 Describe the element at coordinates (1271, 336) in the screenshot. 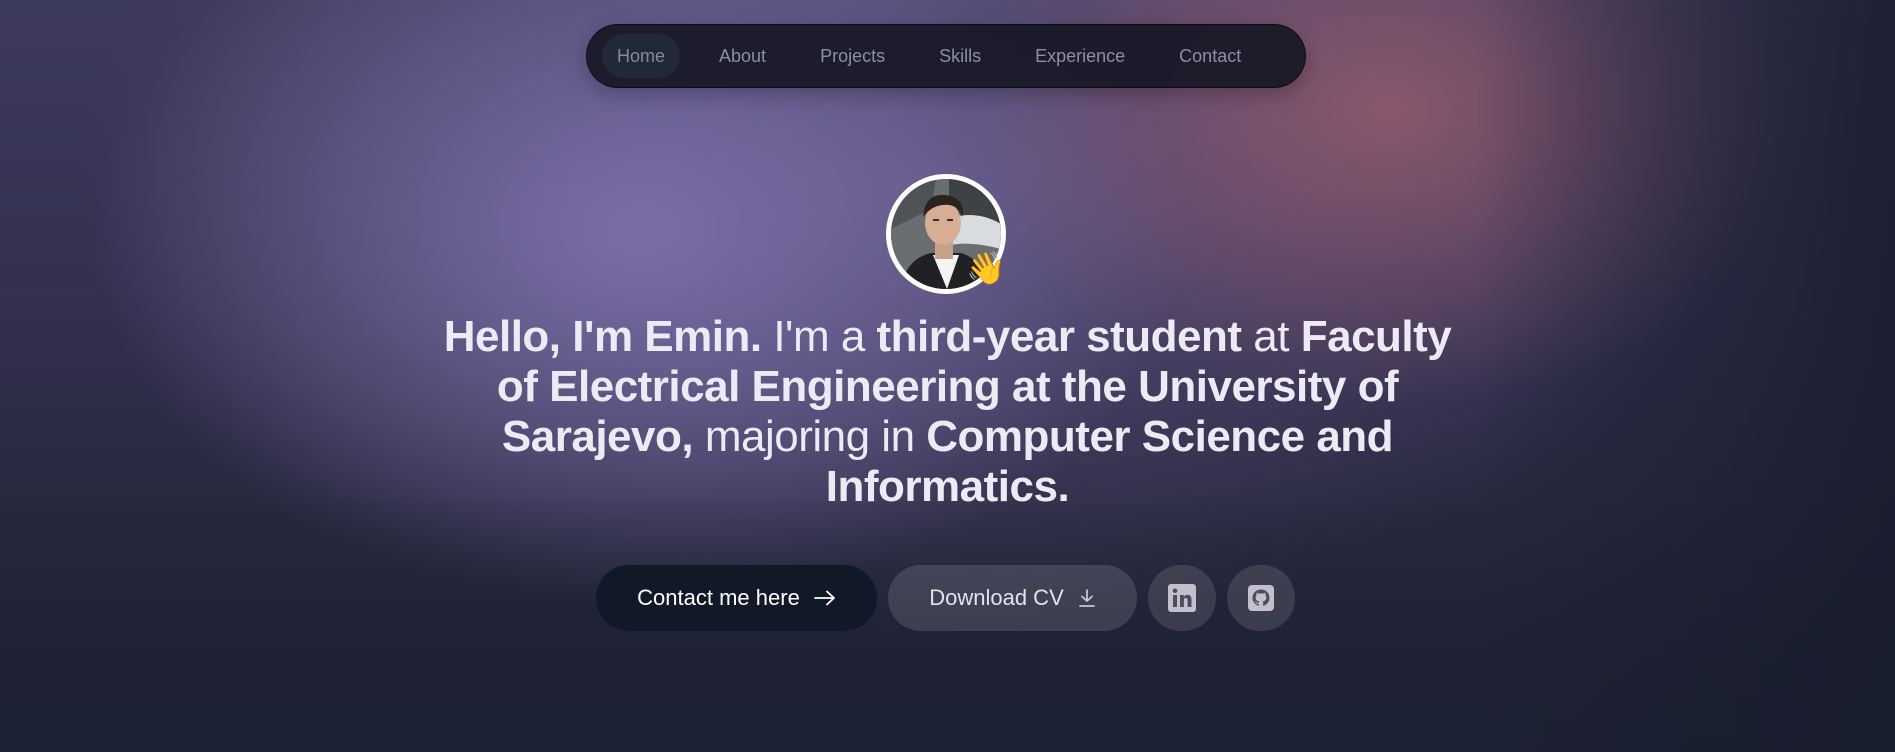

I see `headline-text: at` at that location.